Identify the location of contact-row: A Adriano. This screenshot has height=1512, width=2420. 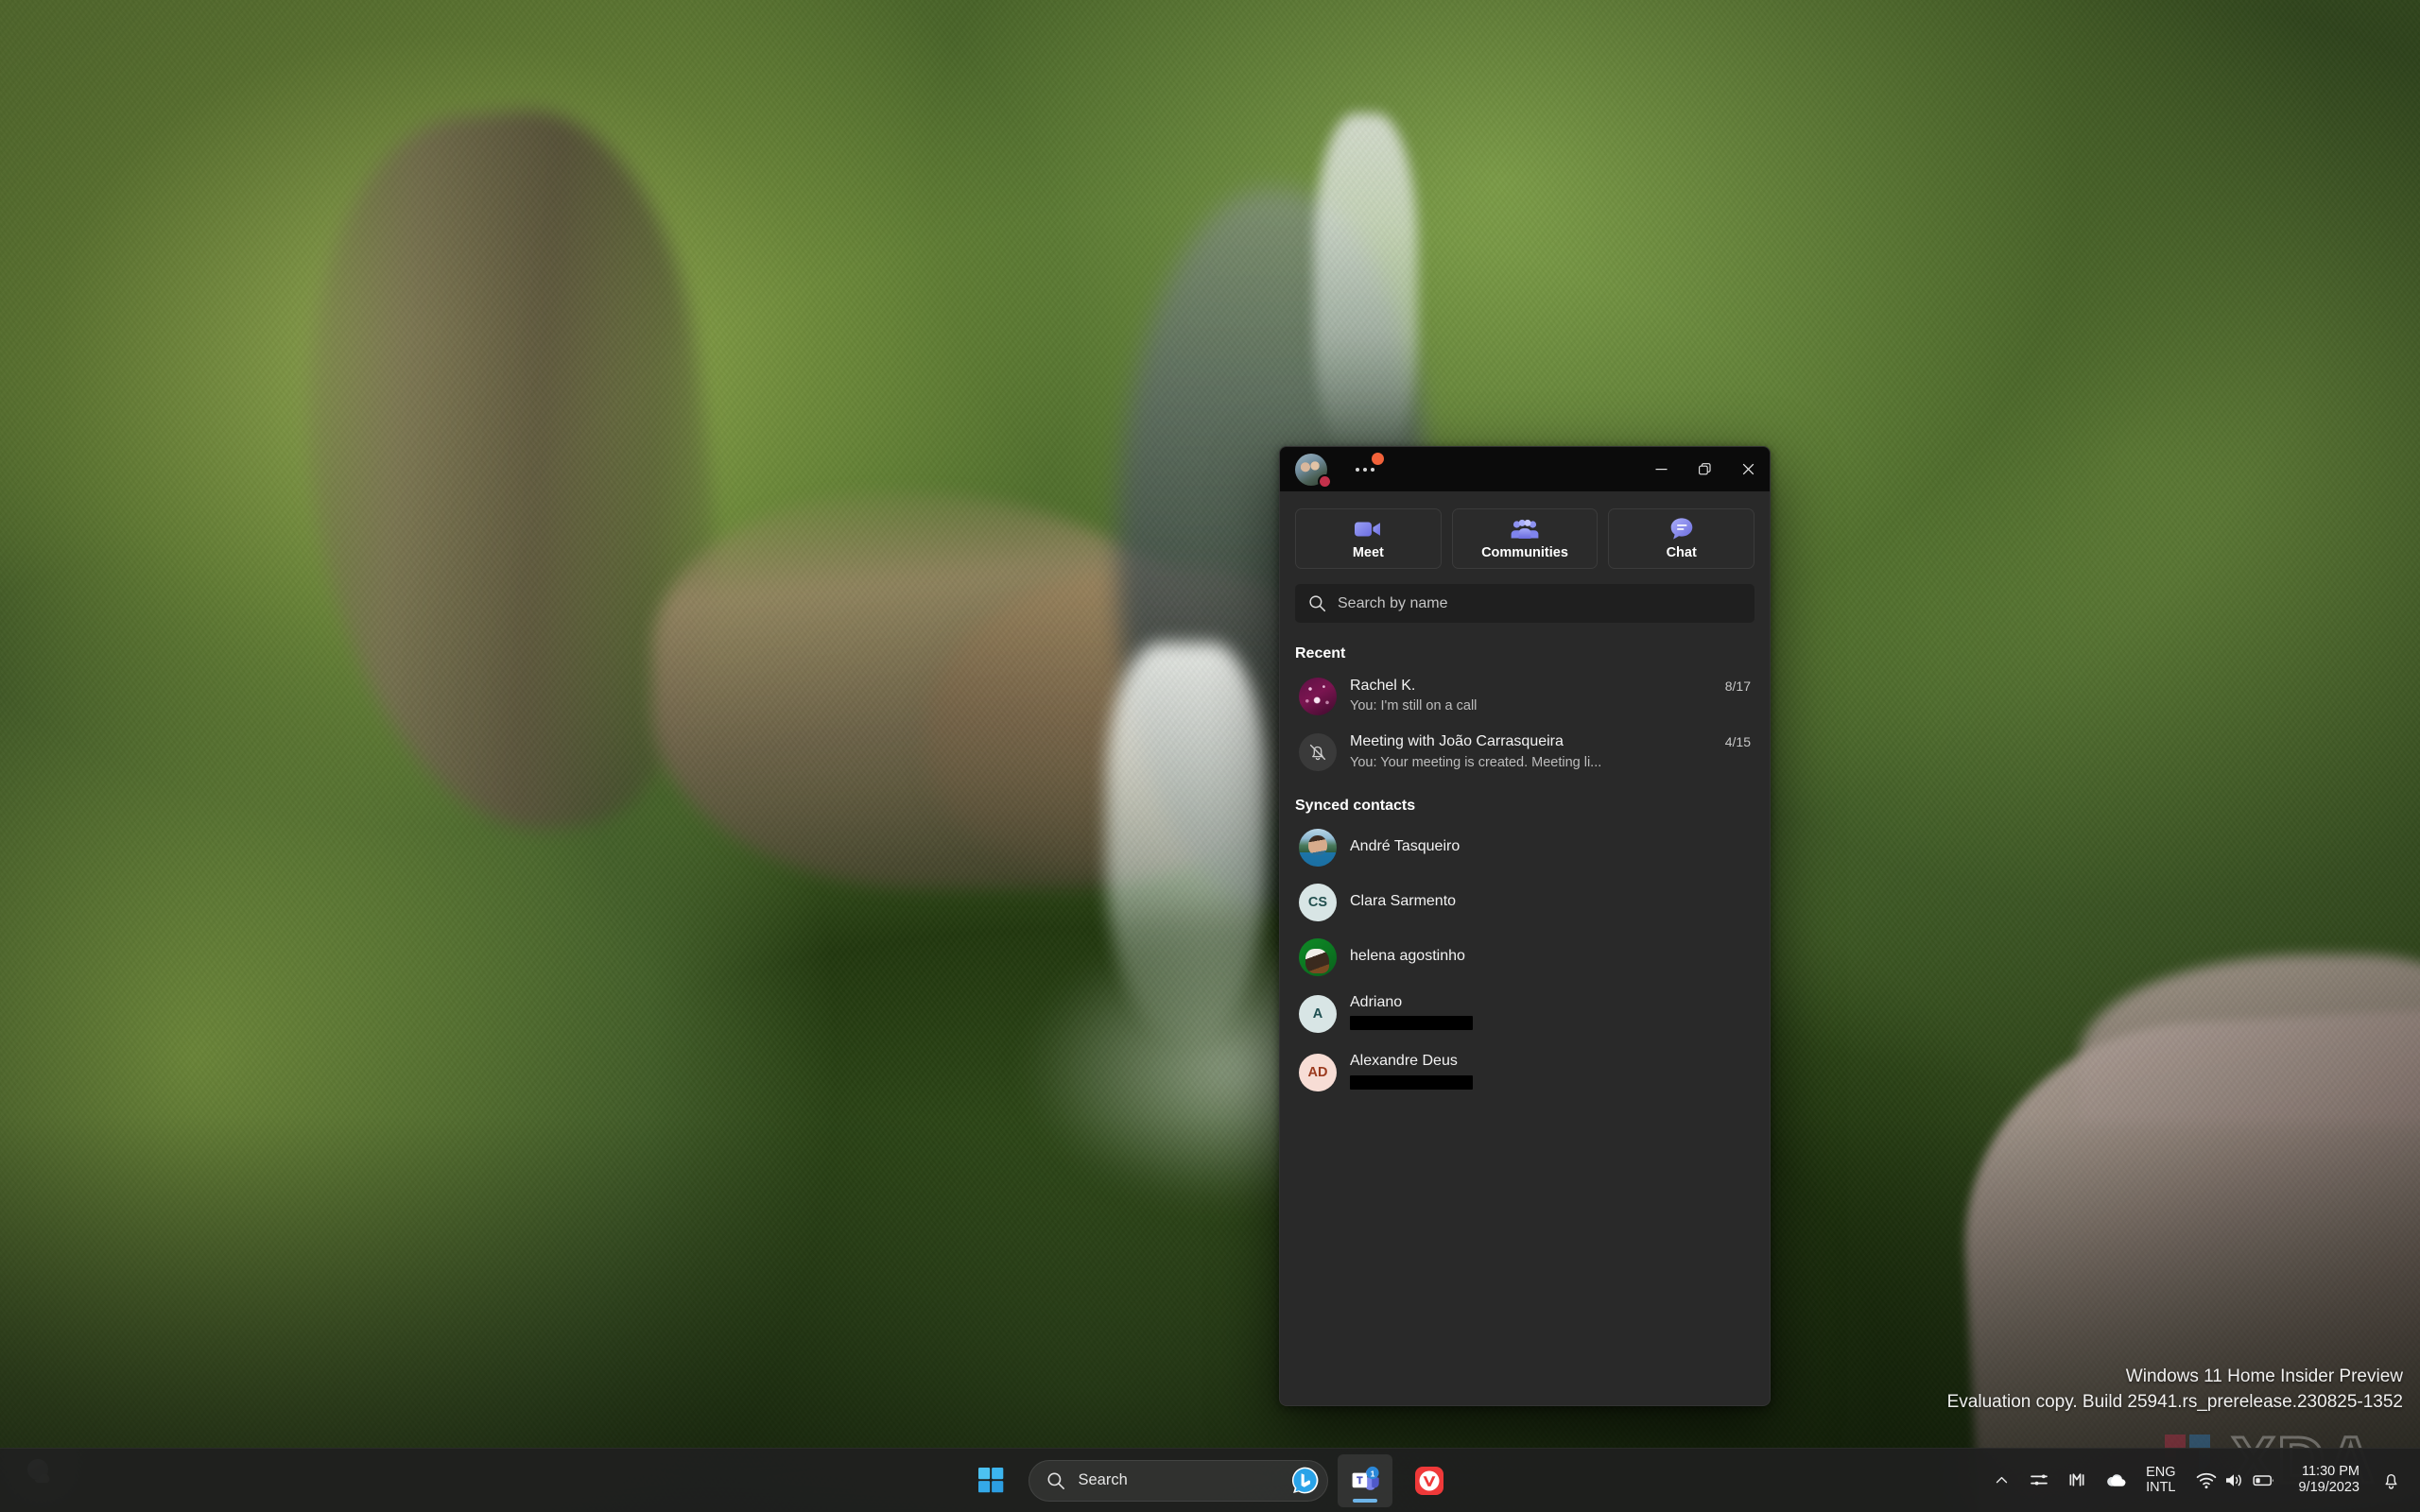
(1524, 1014).